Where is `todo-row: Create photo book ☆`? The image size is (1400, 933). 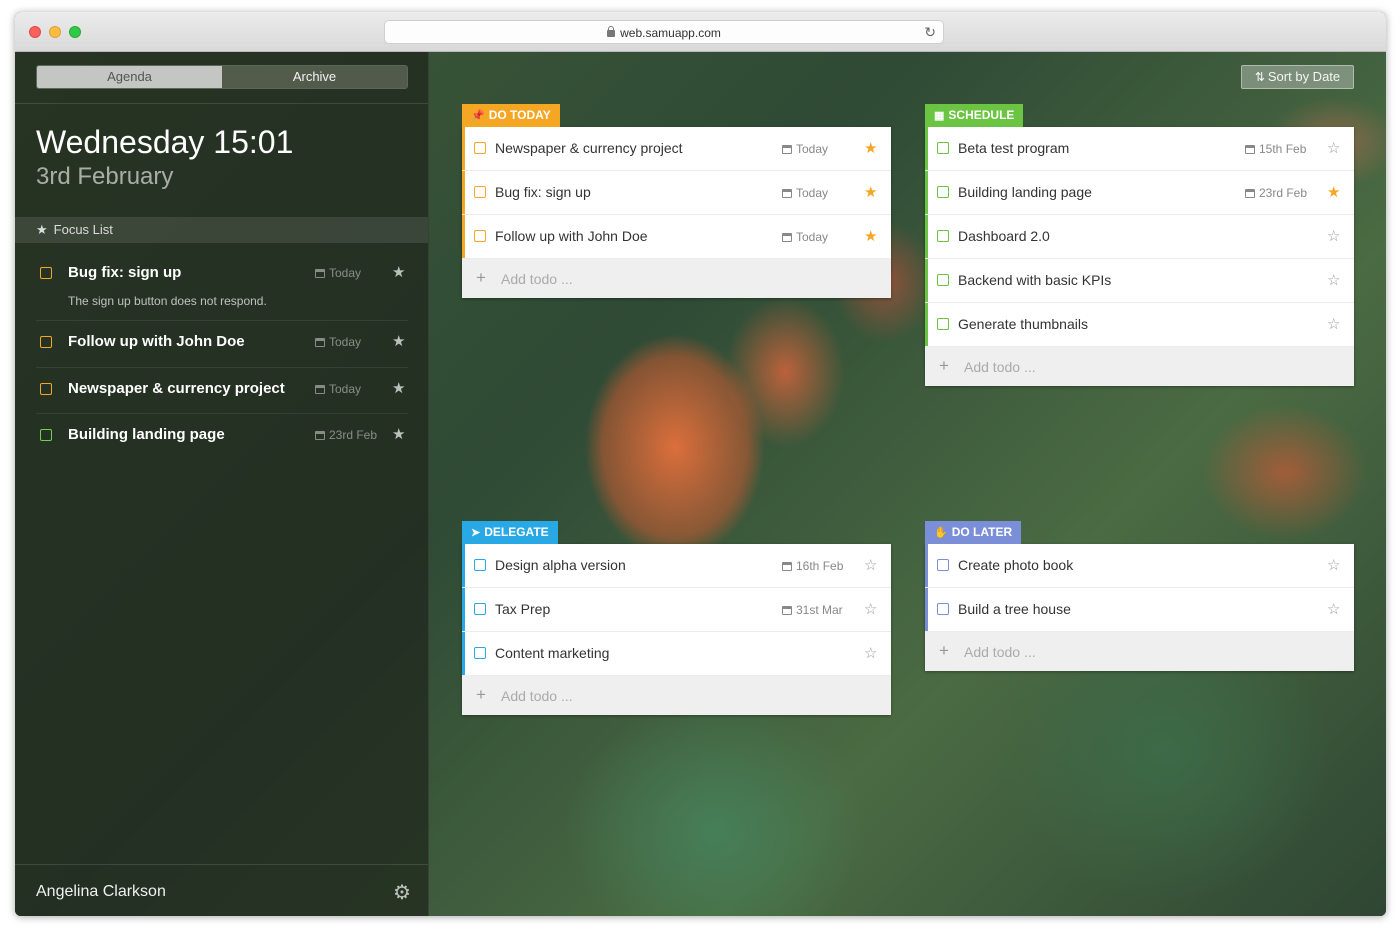 todo-row: Create photo book ☆ is located at coordinates (1139, 566).